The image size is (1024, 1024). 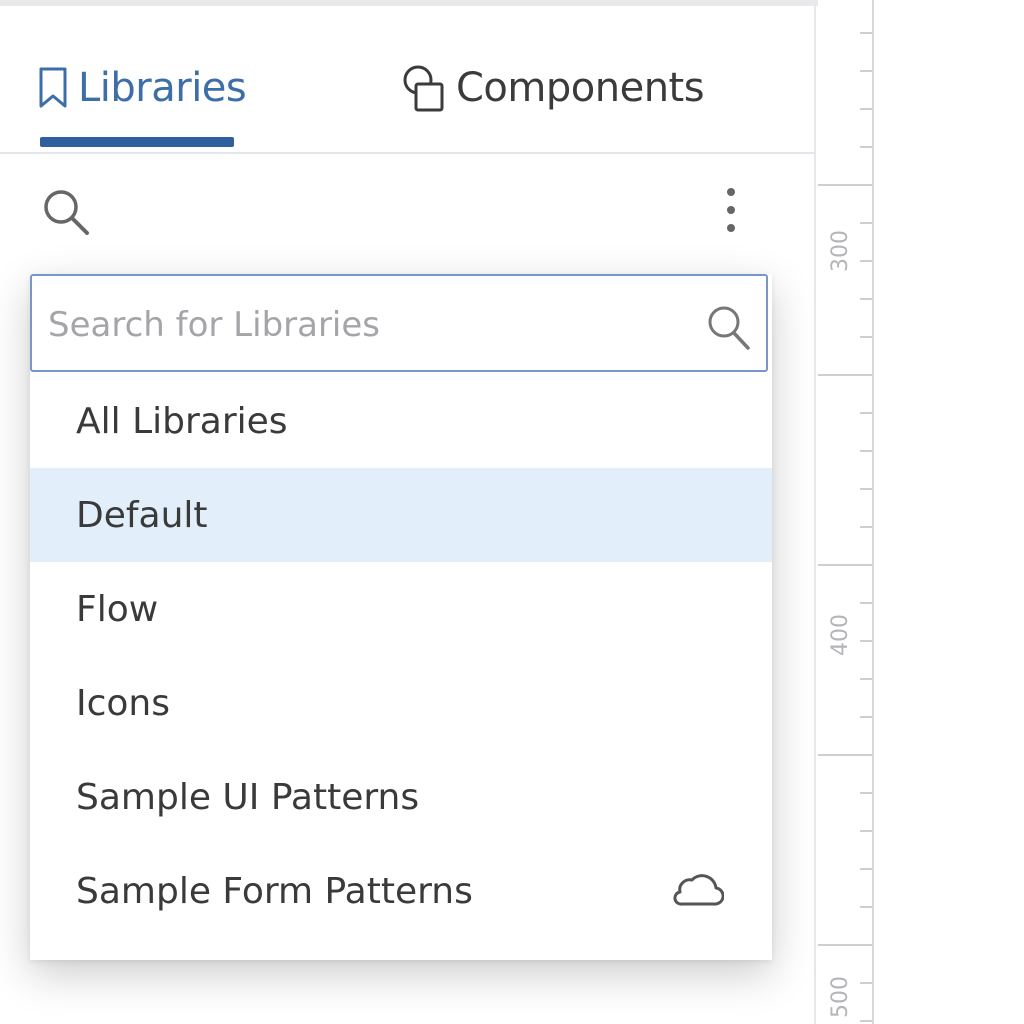 What do you see at coordinates (137, 142) in the screenshot?
I see `active-tab-indicator` at bounding box center [137, 142].